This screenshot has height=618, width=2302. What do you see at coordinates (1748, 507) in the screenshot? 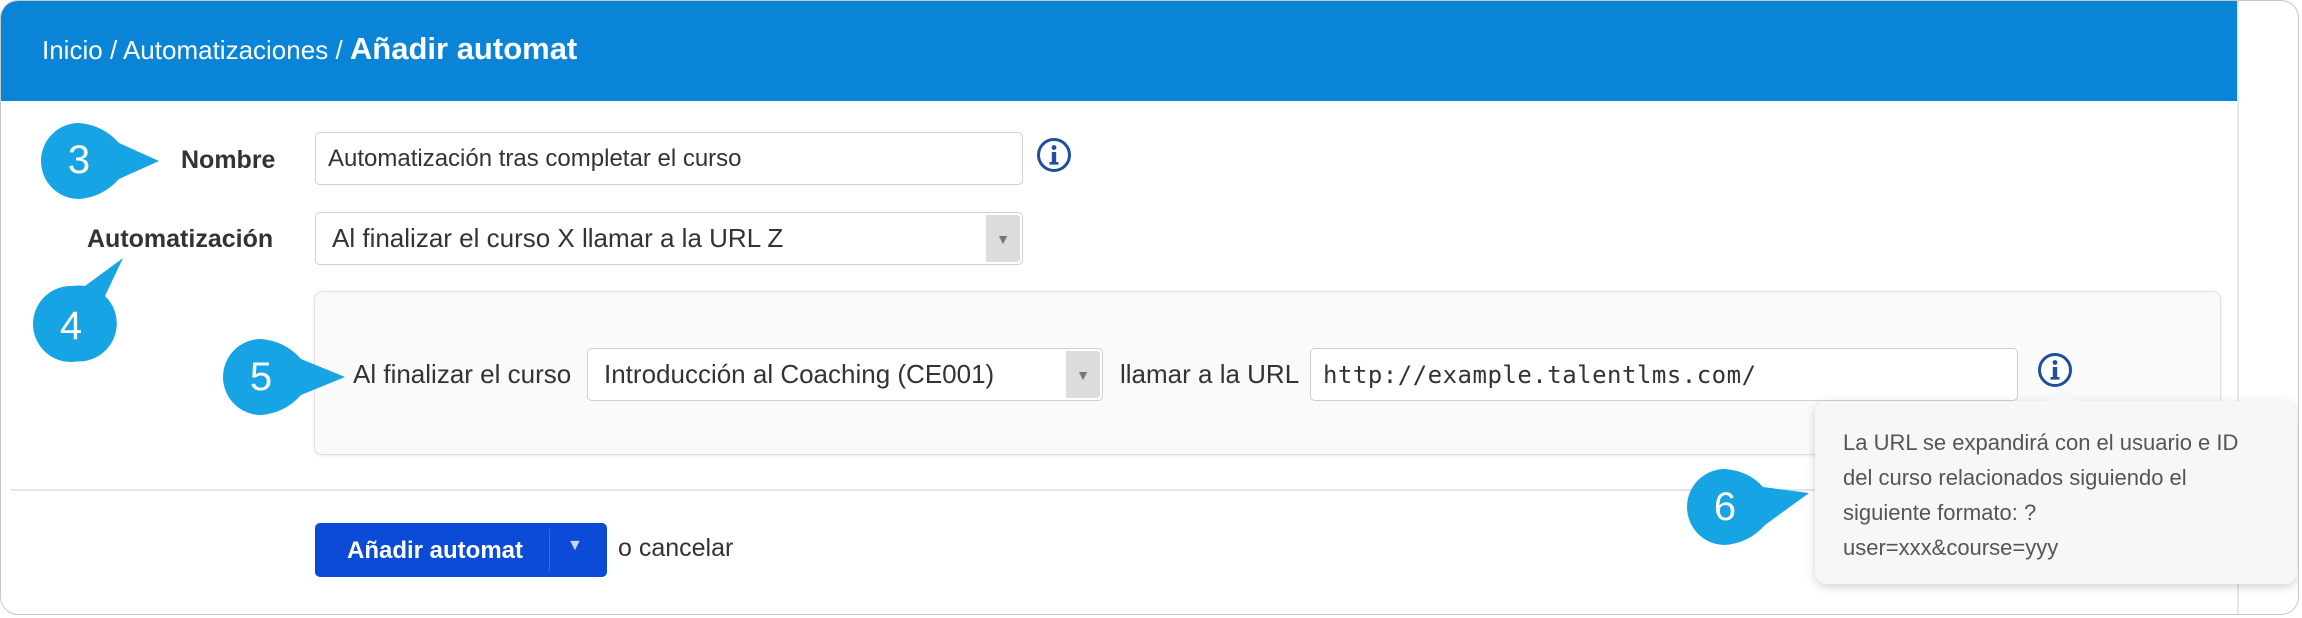
I see `callout-6: 6` at bounding box center [1748, 507].